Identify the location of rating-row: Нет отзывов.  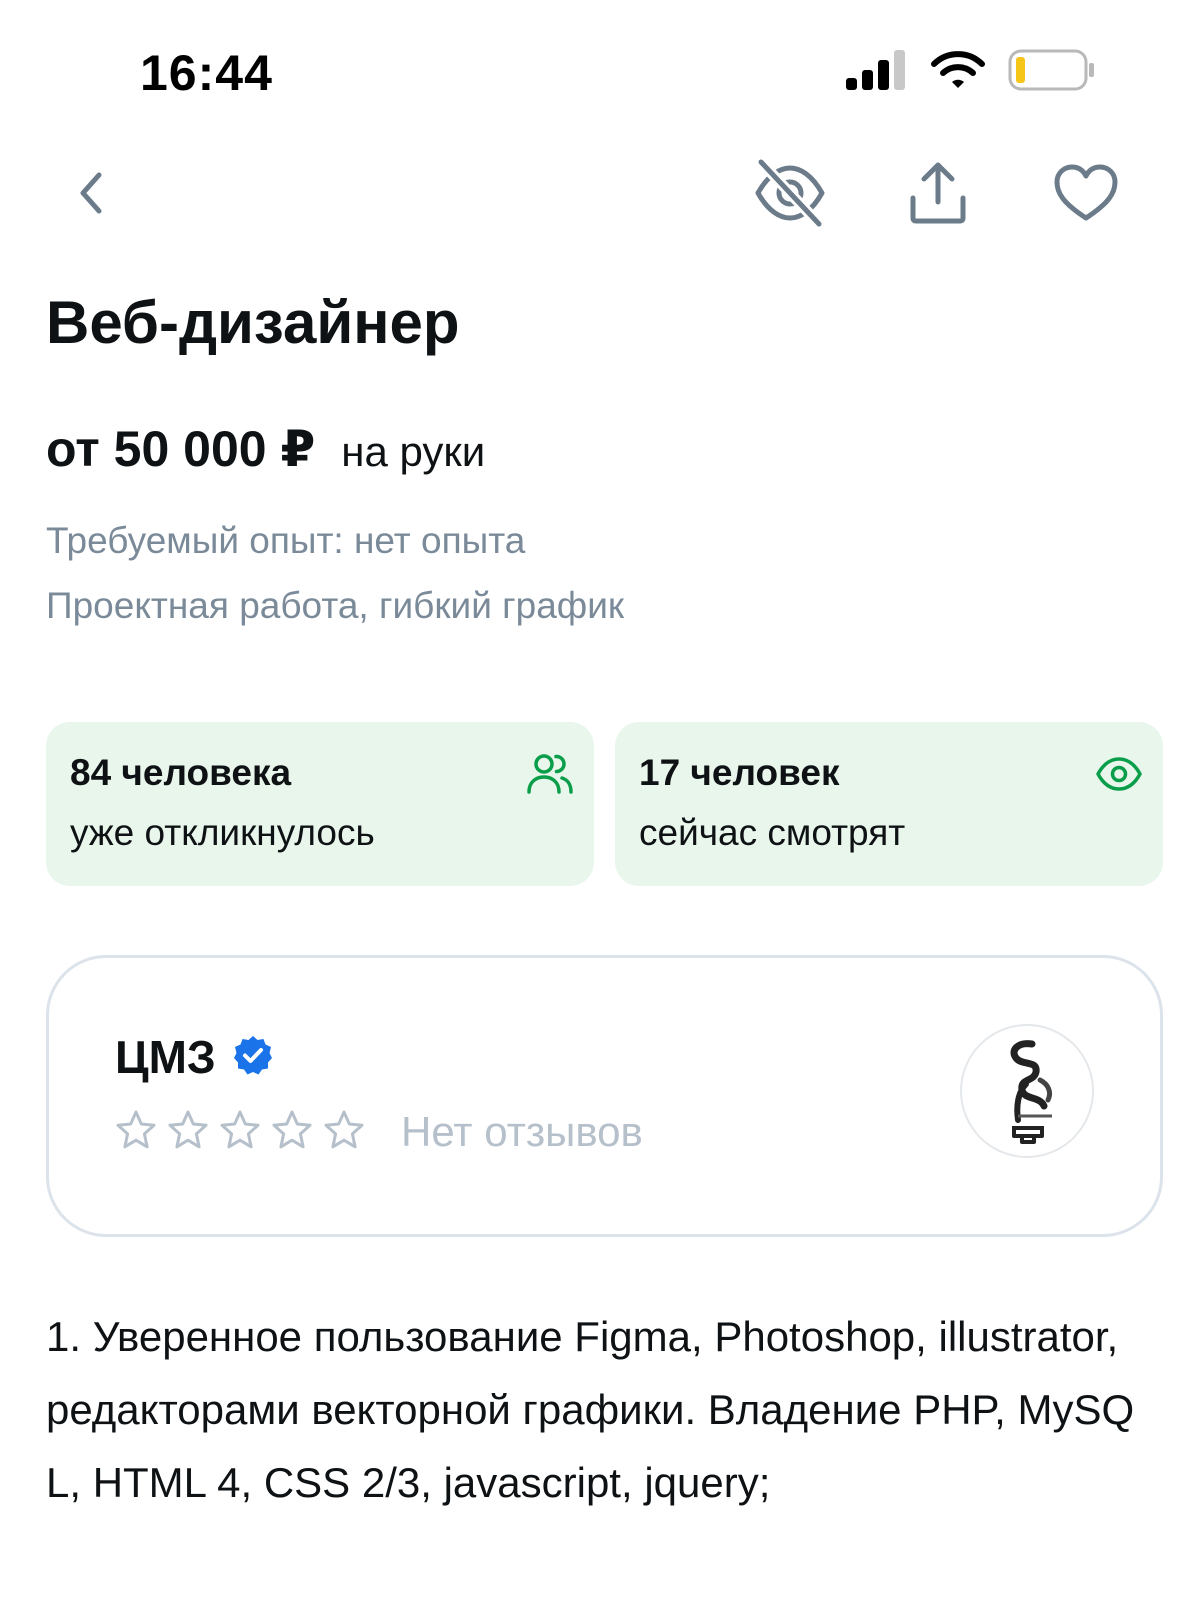
(379, 1132).